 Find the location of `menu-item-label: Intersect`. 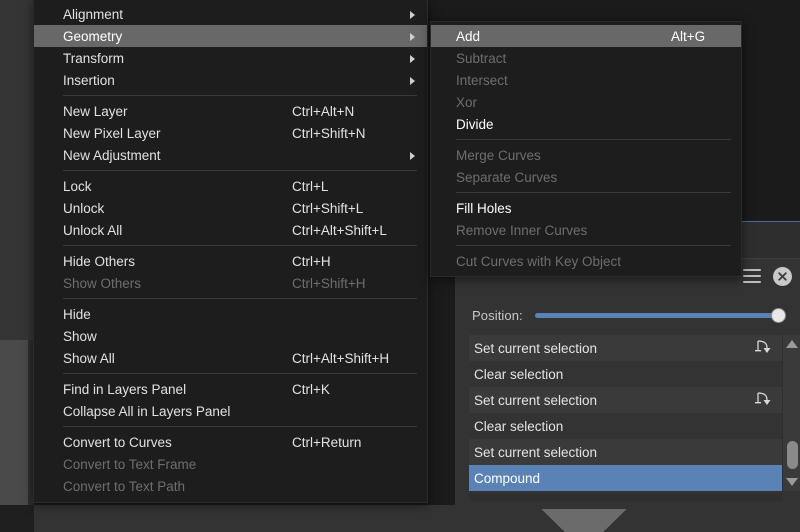

menu-item-label: Intersect is located at coordinates (482, 80).